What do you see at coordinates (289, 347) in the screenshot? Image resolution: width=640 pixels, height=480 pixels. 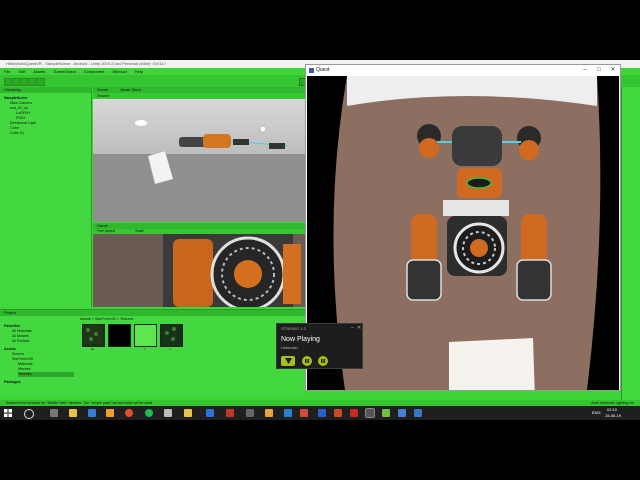 I see `now-playing-subtitle: Unknown` at bounding box center [289, 347].